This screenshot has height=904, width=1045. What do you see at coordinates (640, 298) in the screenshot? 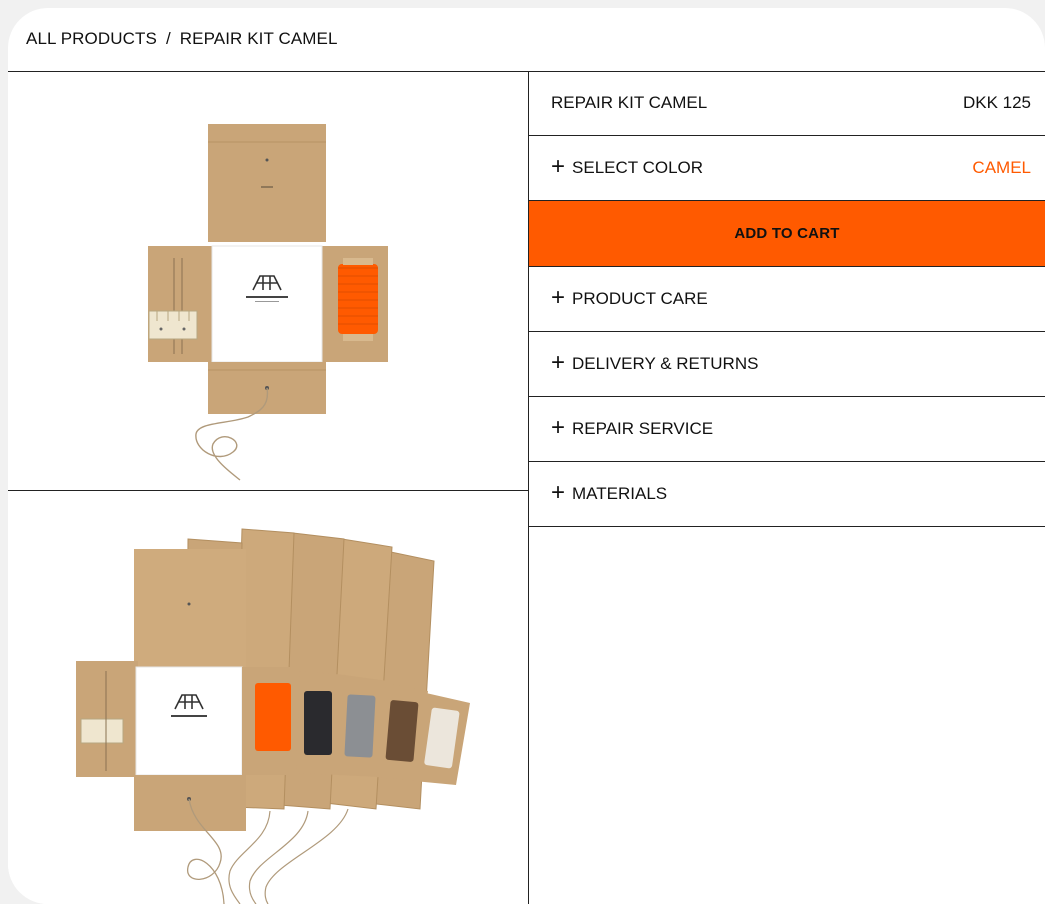
I see `accordion-label: PRODUCT CARE` at bounding box center [640, 298].